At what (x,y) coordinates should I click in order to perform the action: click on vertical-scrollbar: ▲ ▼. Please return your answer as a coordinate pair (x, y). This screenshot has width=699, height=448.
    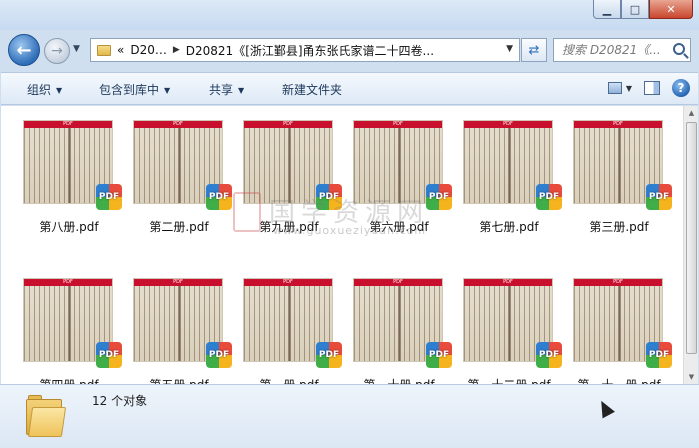
    Looking at the image, I should click on (690, 245).